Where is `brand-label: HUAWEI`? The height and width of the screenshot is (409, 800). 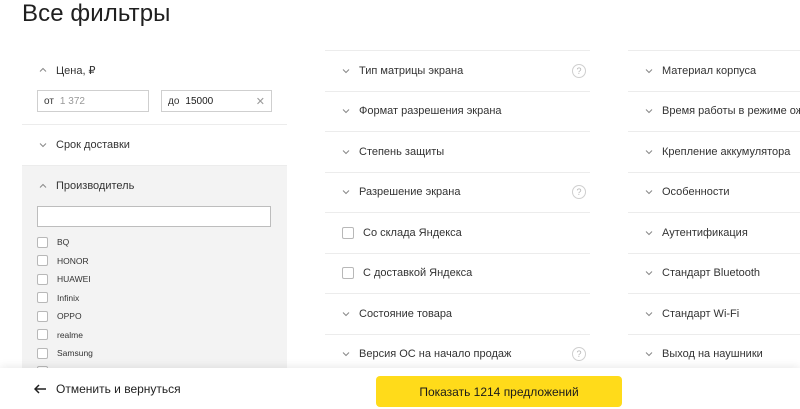
brand-label: HUAWEI is located at coordinates (74, 279).